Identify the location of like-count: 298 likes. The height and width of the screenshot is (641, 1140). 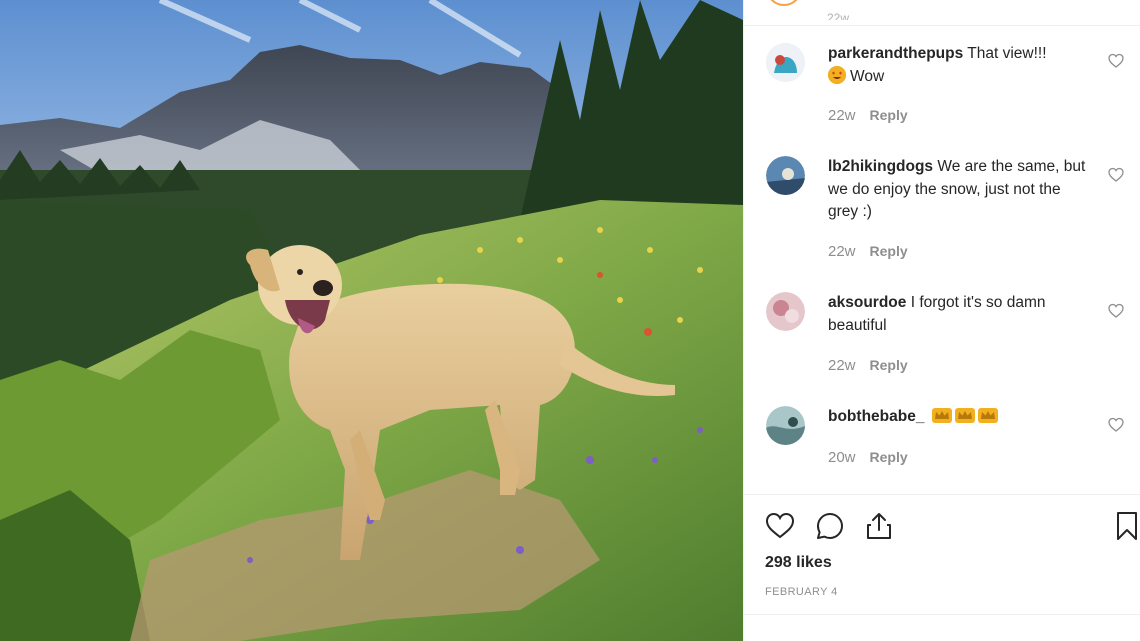
(798, 563).